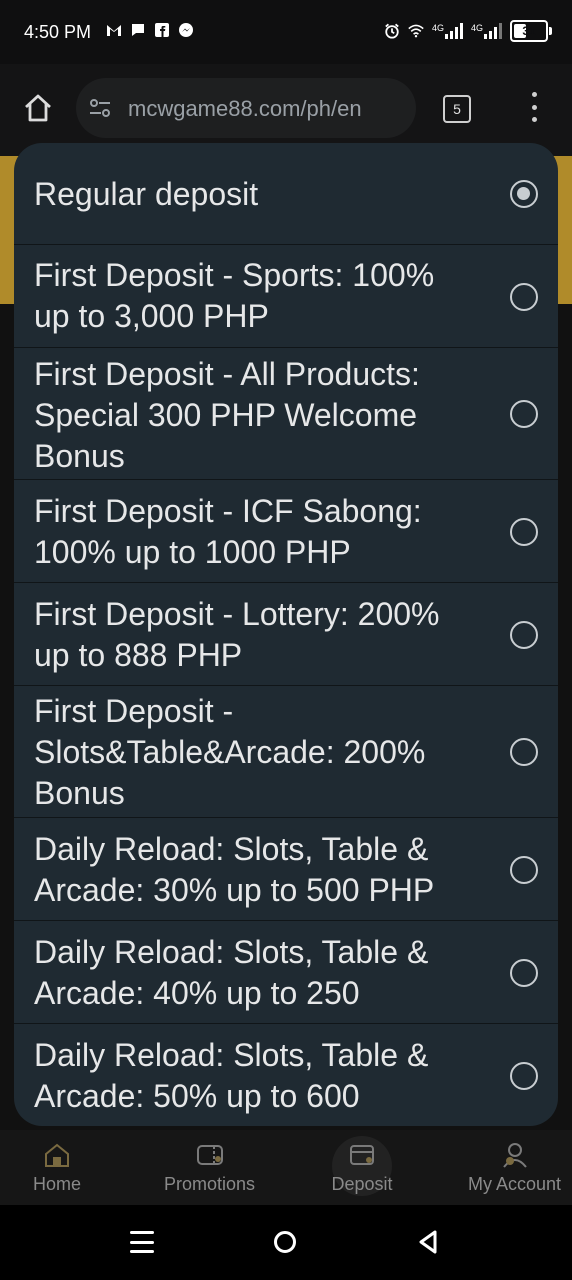 The height and width of the screenshot is (1280, 572). What do you see at coordinates (114, 30) in the screenshot?
I see `gmail-icon` at bounding box center [114, 30].